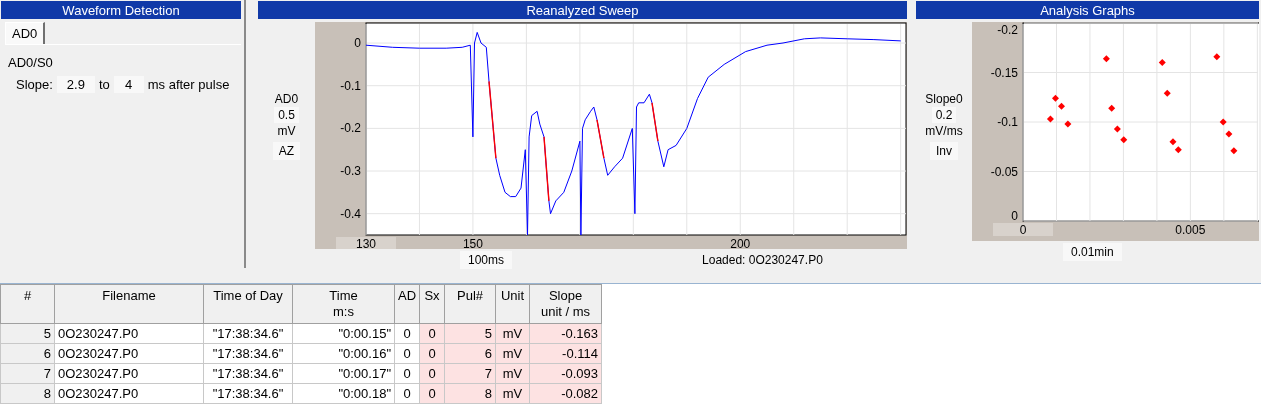 Image resolution: width=1261 pixels, height=404 pixels. What do you see at coordinates (486, 260) in the screenshot?
I see `time-scale-field: 100ms` at bounding box center [486, 260].